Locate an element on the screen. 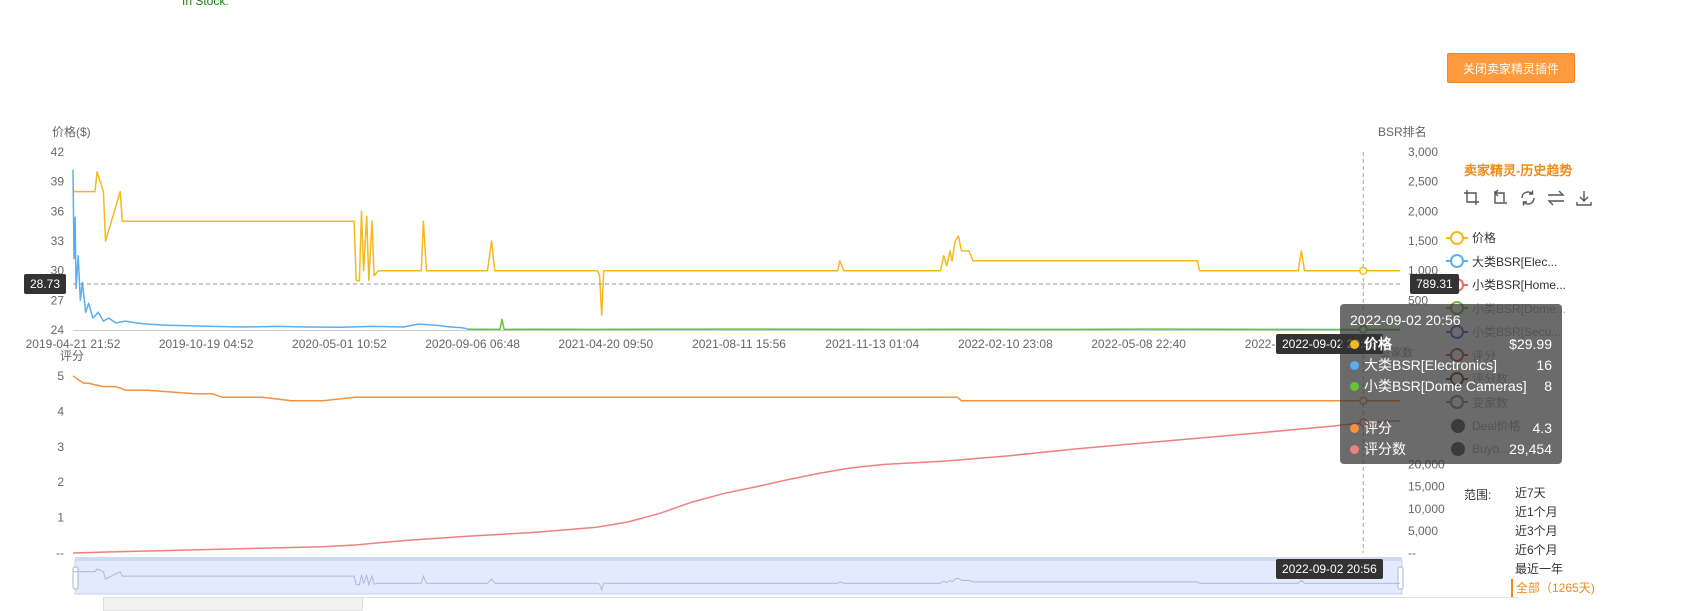  tooltip-title: 2022-09-02 20:56 is located at coordinates (1405, 320).